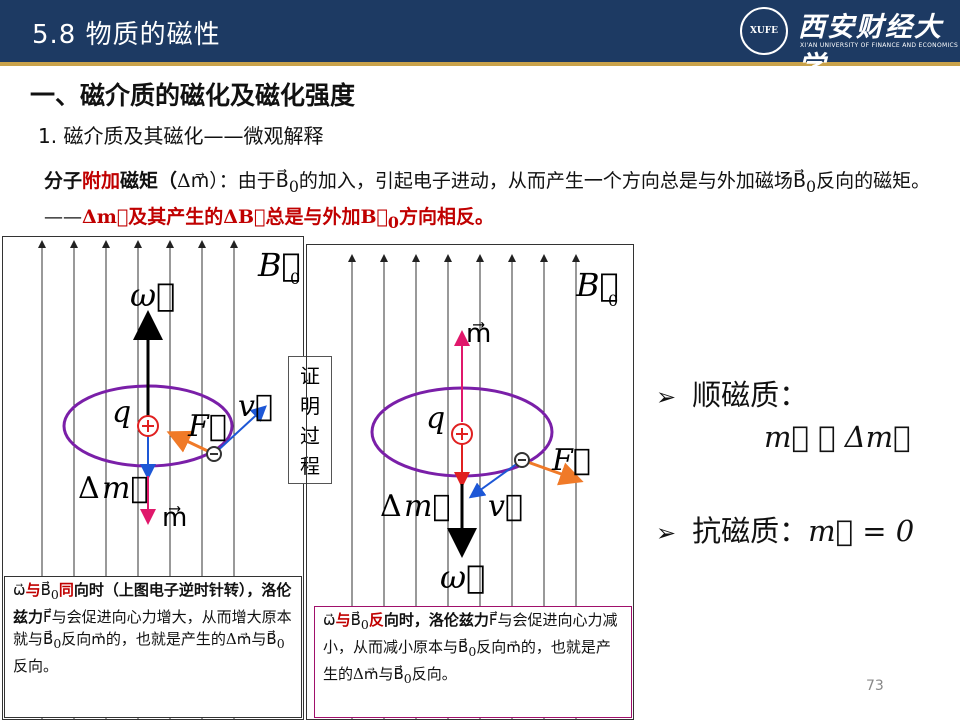 Image resolution: width=960 pixels, height=720 pixels. I want to click on cap-r-b: B⃗, so click(355, 620).